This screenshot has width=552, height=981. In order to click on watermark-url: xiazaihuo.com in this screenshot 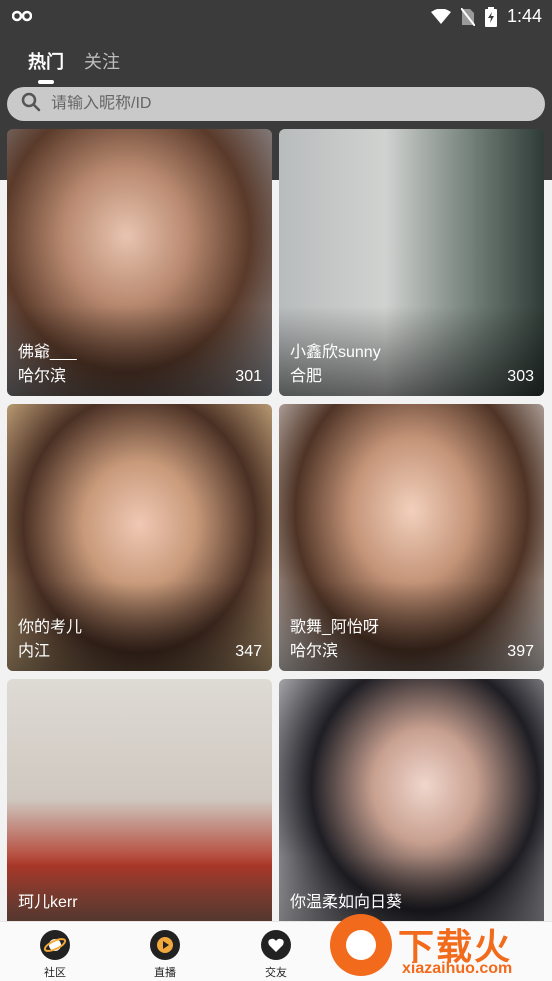, I will do `click(457, 968)`.